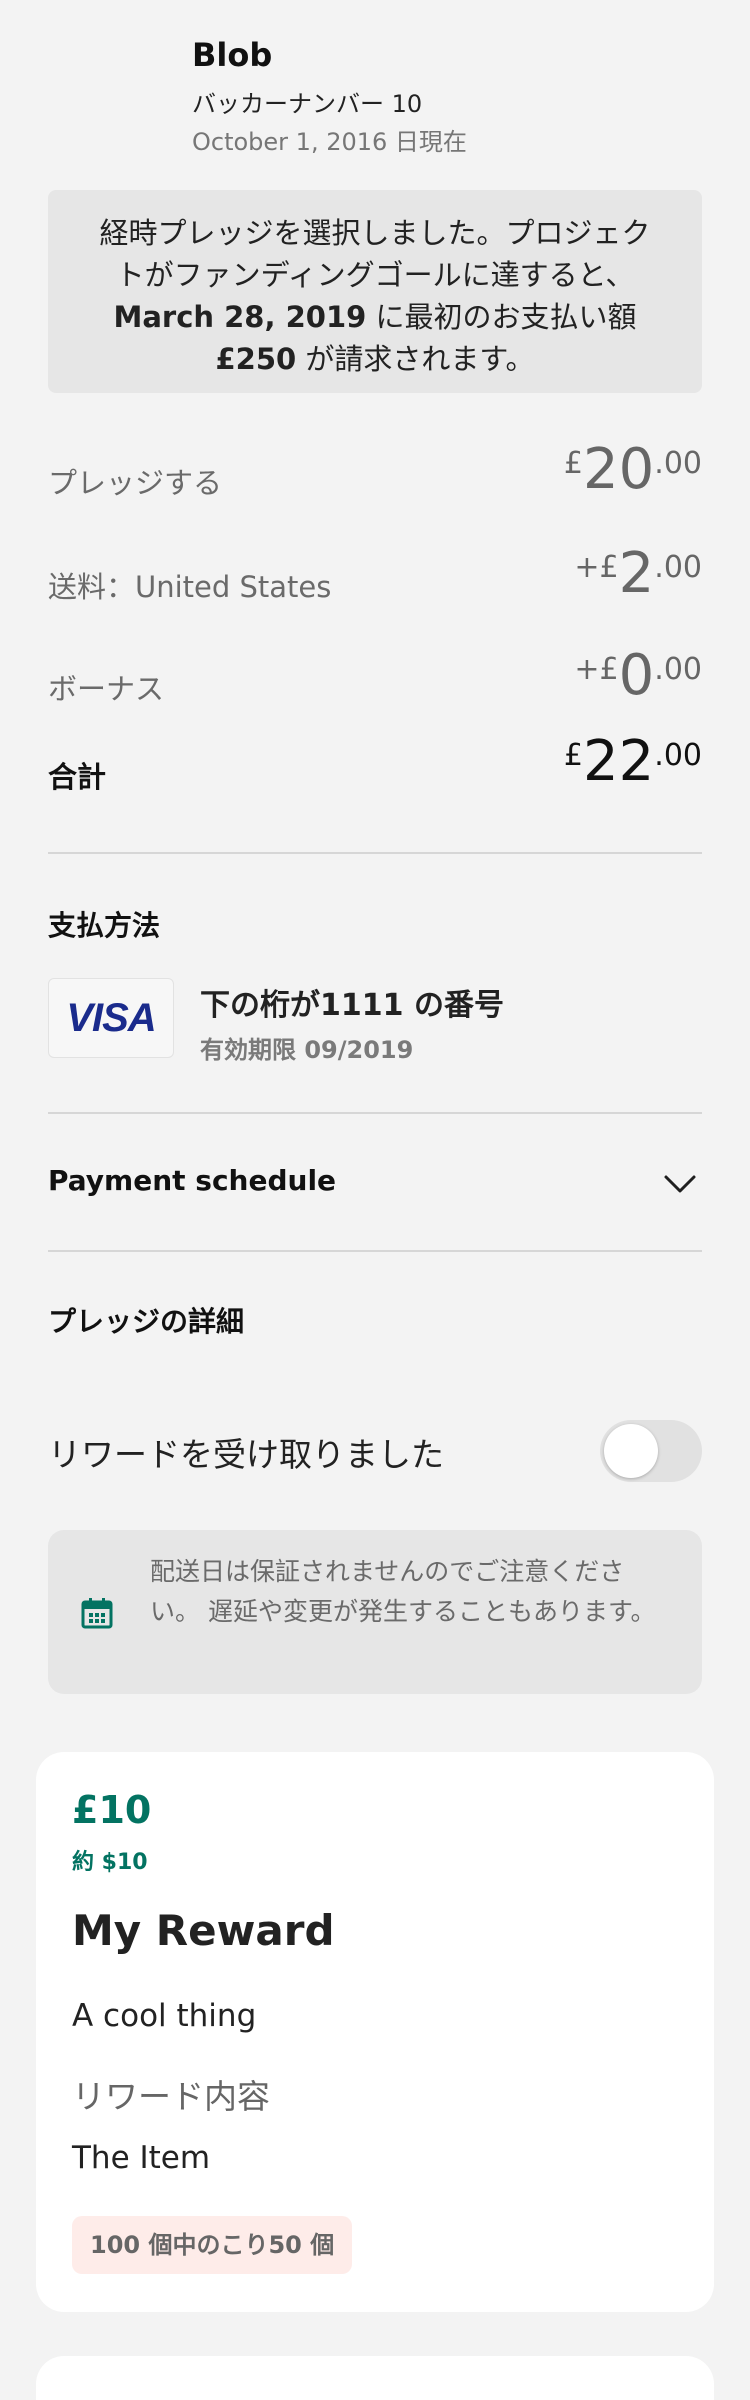 The image size is (750, 2400). I want to click on reward-item: The Item, so click(141, 2158).